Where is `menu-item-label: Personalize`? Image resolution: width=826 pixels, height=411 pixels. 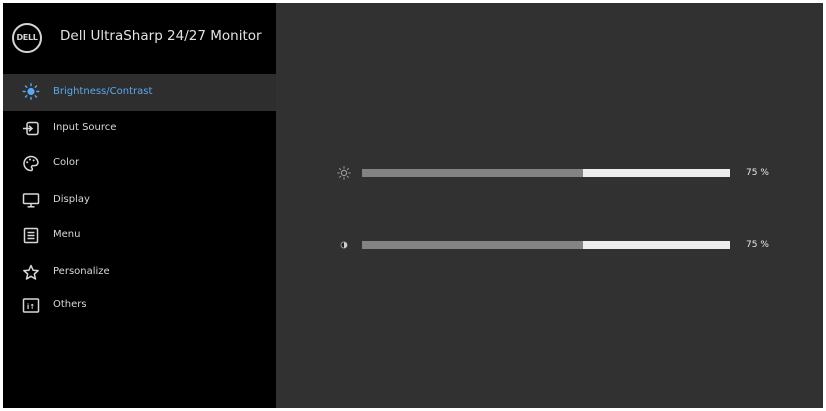 menu-item-label: Personalize is located at coordinates (81, 271).